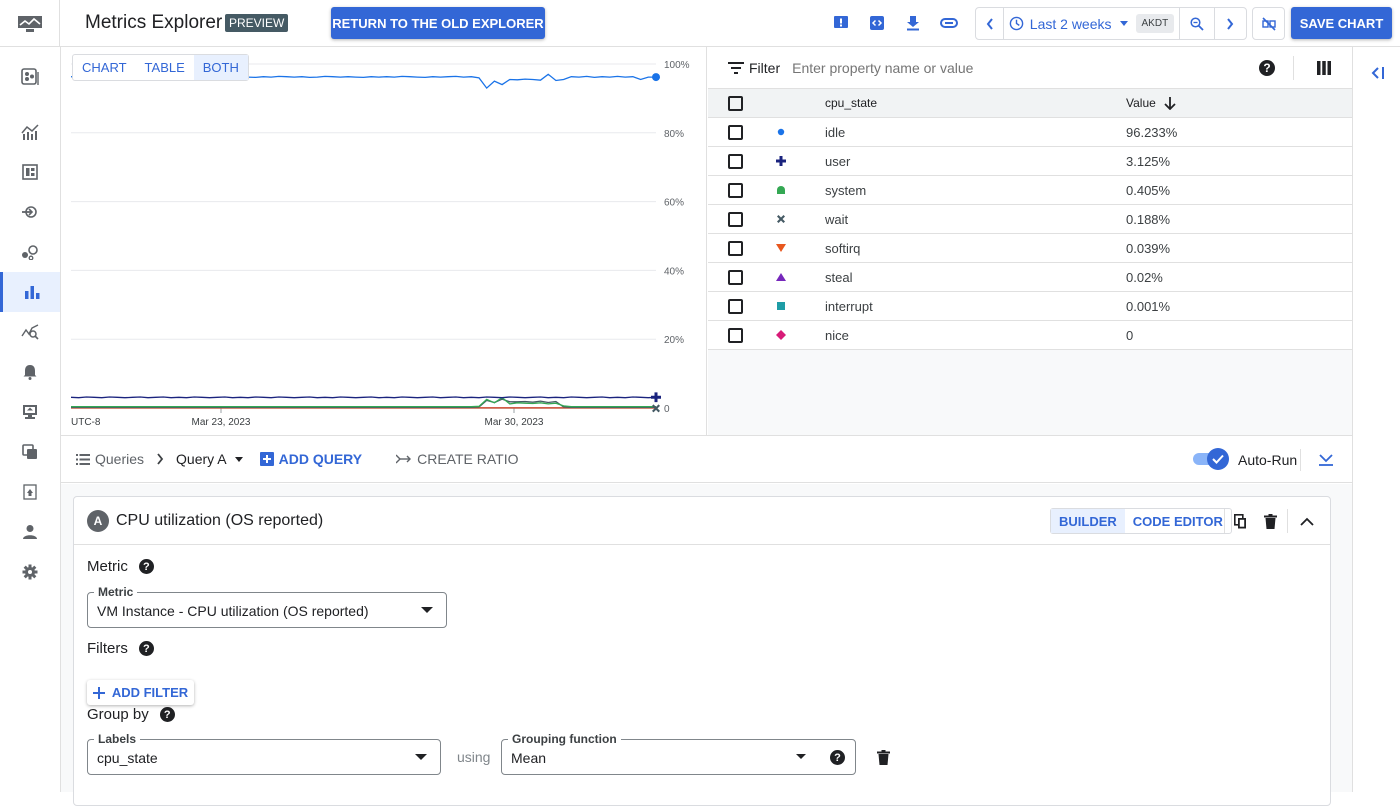 The image size is (1400, 806). I want to click on column-picker-icon, so click(1324, 68).